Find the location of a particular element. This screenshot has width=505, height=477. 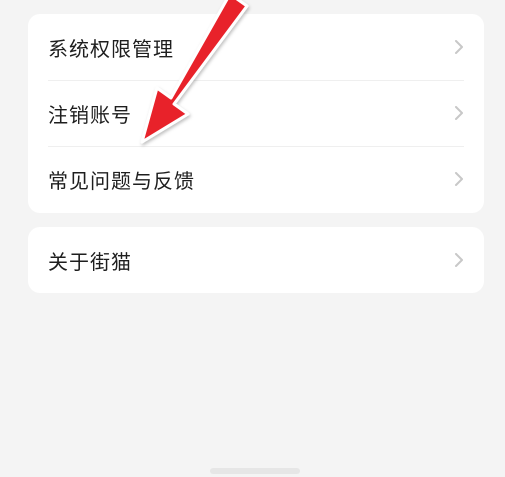

menu-item-faq-feedback: 常见问题与反馈 is located at coordinates (256, 179).